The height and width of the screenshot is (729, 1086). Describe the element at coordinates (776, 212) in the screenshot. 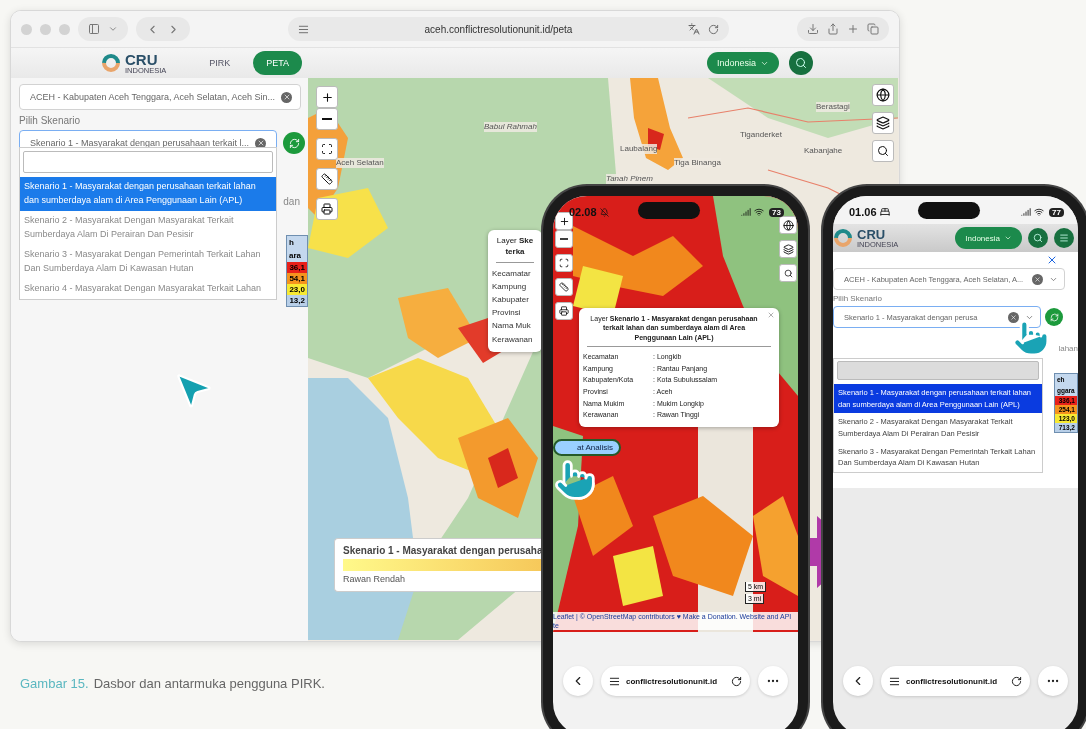

I see `battery-level: 73` at that location.